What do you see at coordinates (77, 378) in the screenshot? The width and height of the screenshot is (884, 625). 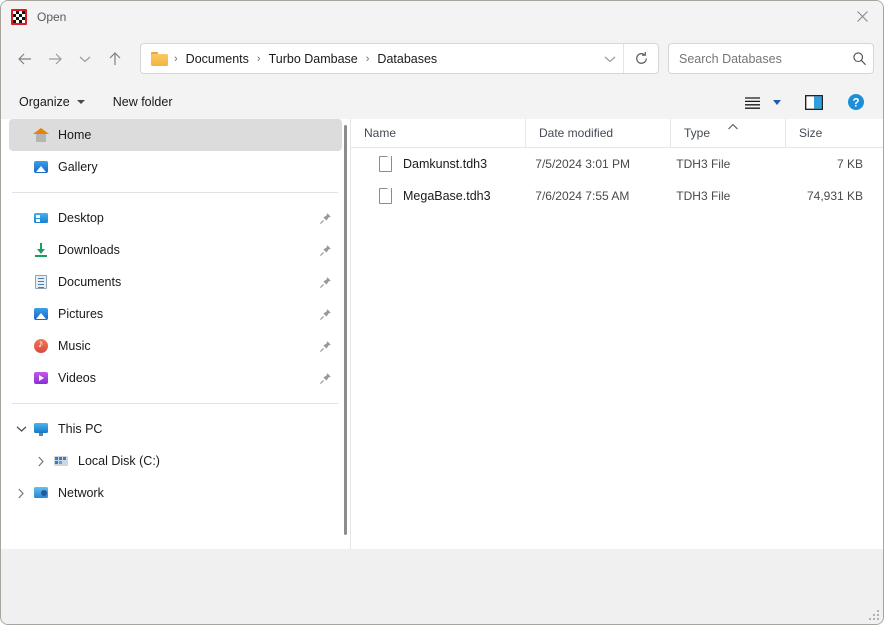 I see `sidebar-label-videos: Videos` at bounding box center [77, 378].